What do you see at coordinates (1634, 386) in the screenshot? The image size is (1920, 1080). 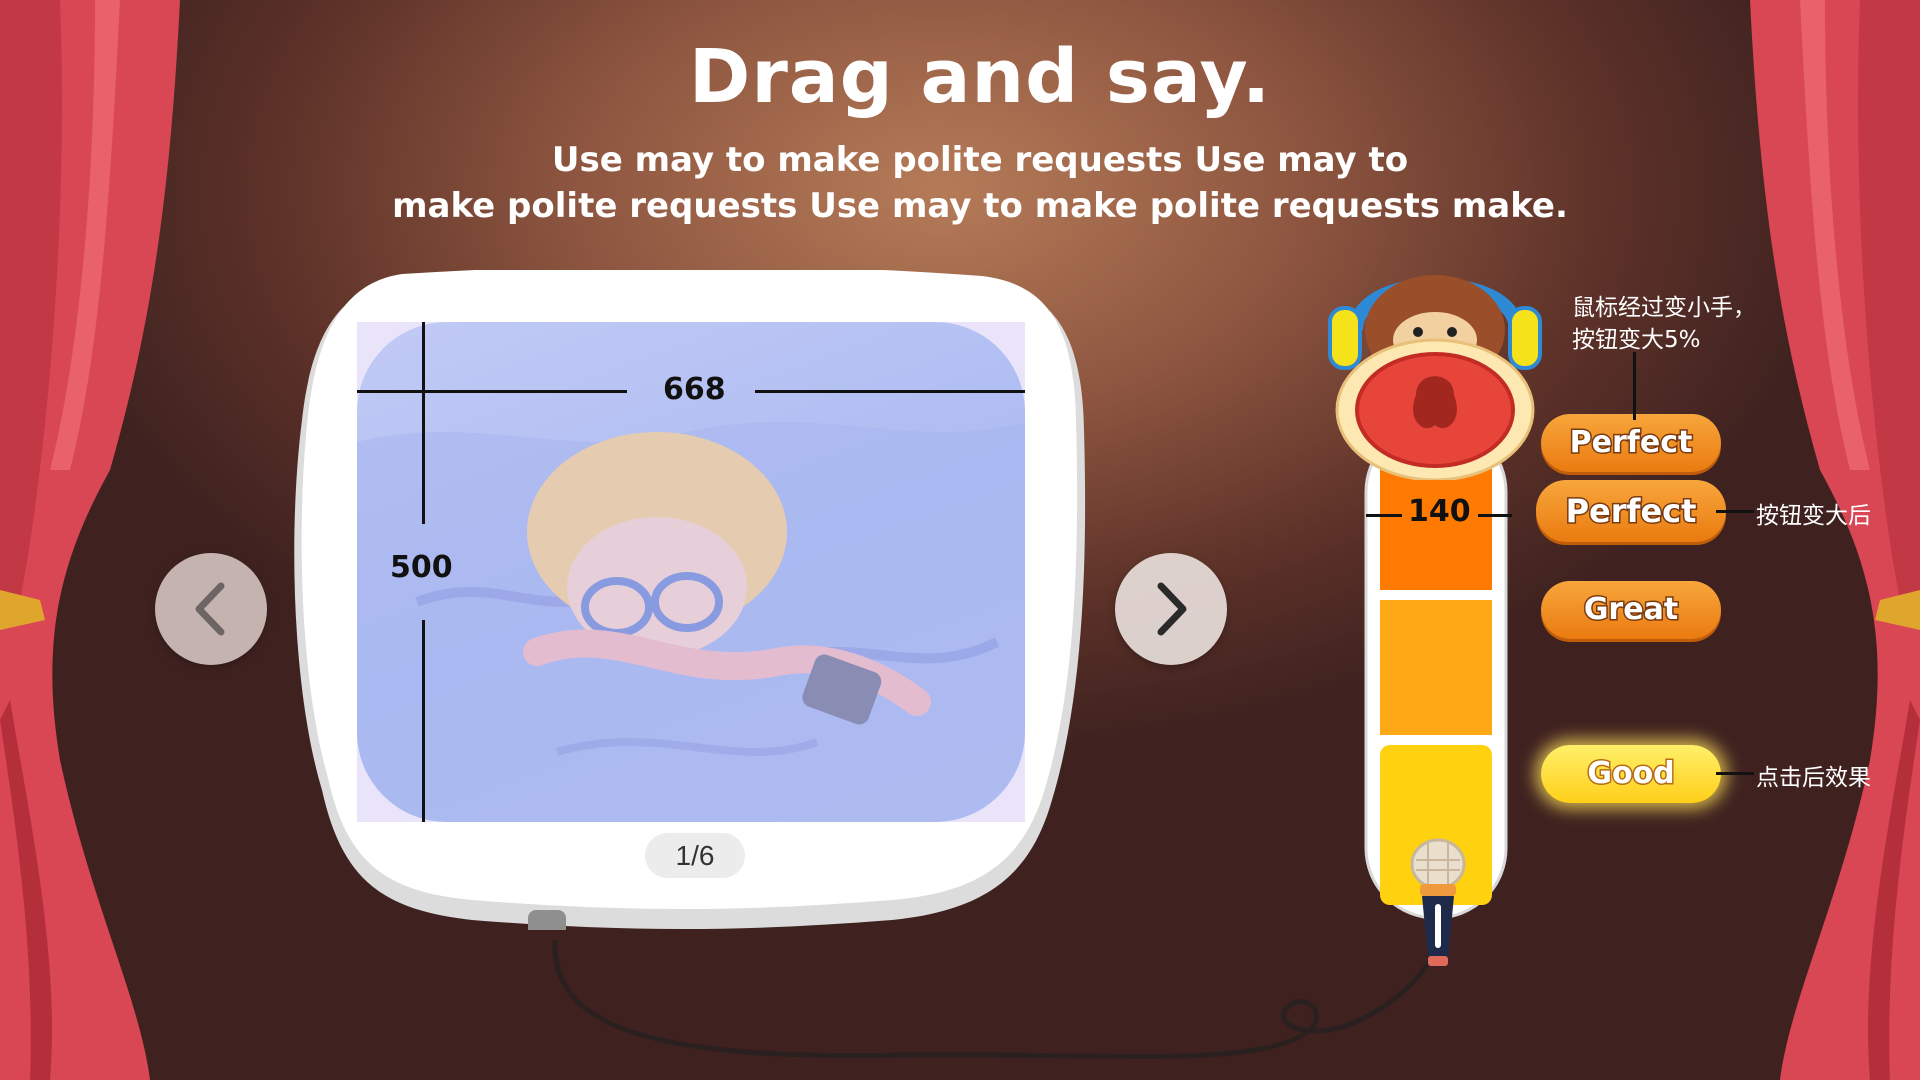 I see `hover-note-connector` at bounding box center [1634, 386].